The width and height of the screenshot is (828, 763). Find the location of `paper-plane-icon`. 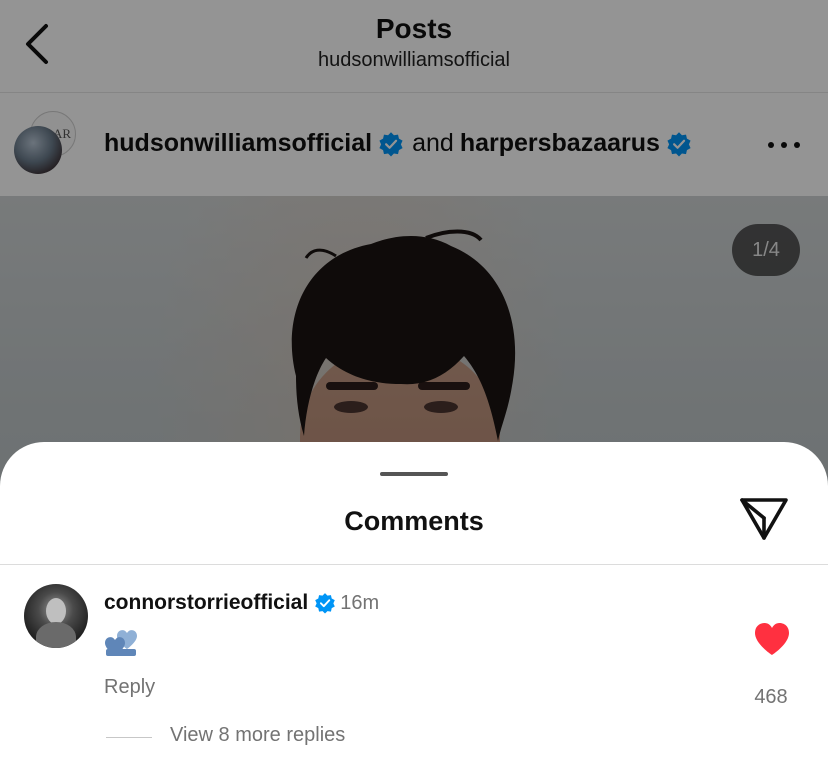

paper-plane-icon is located at coordinates (764, 519).